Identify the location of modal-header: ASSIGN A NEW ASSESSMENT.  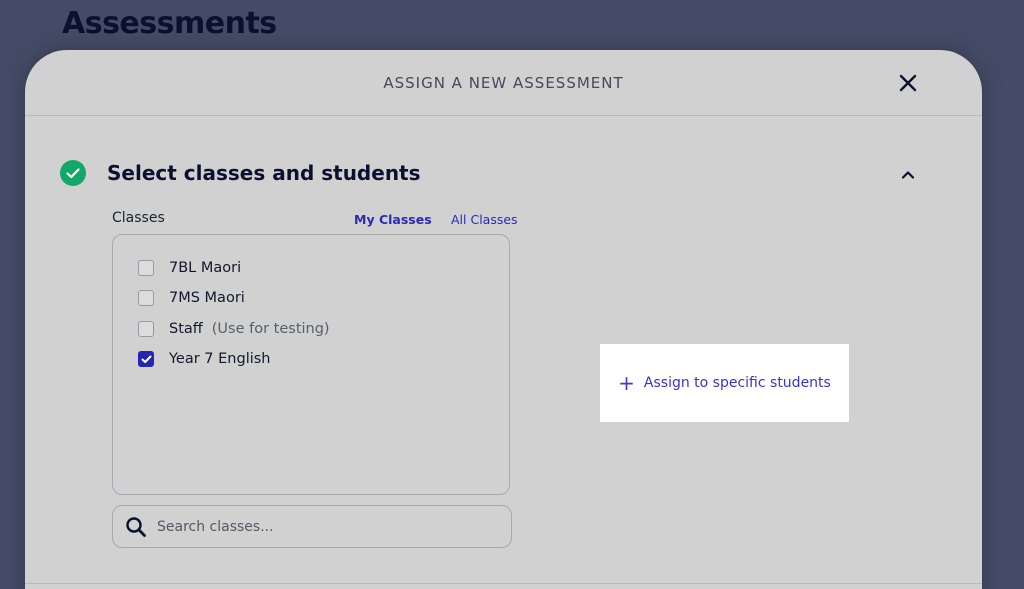
(503, 83).